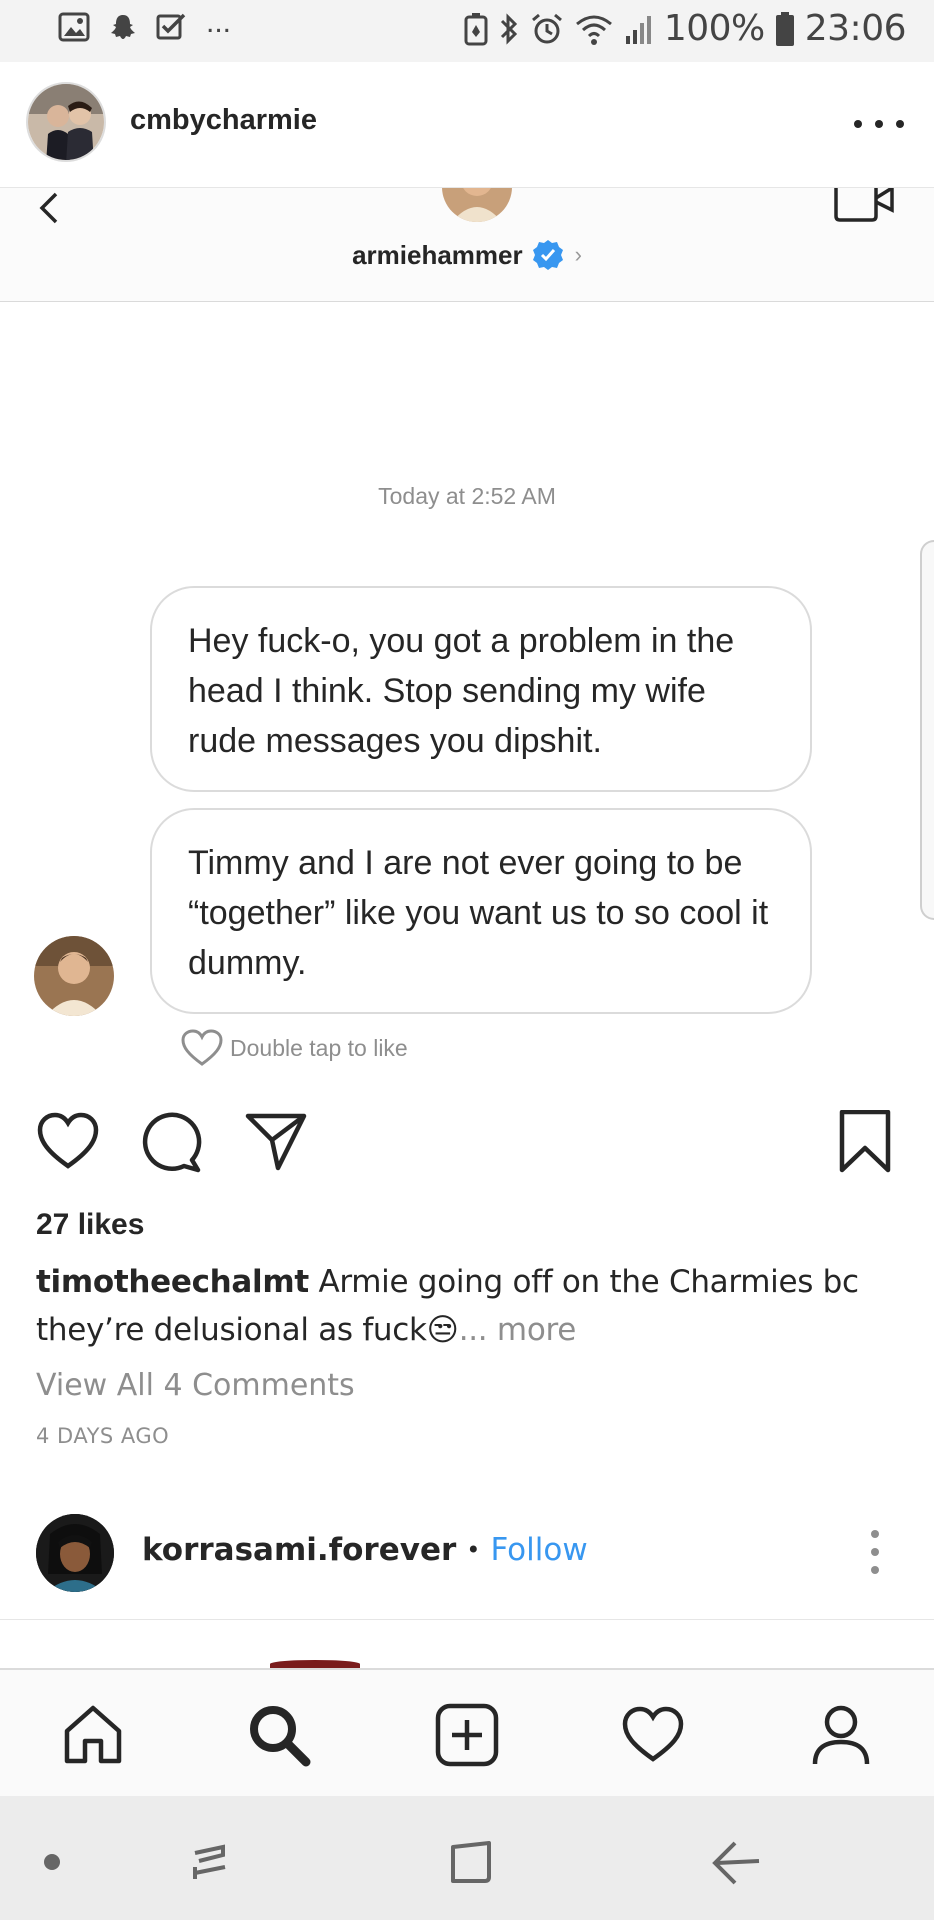  I want to click on verified-badge-icon, so click(547, 255).